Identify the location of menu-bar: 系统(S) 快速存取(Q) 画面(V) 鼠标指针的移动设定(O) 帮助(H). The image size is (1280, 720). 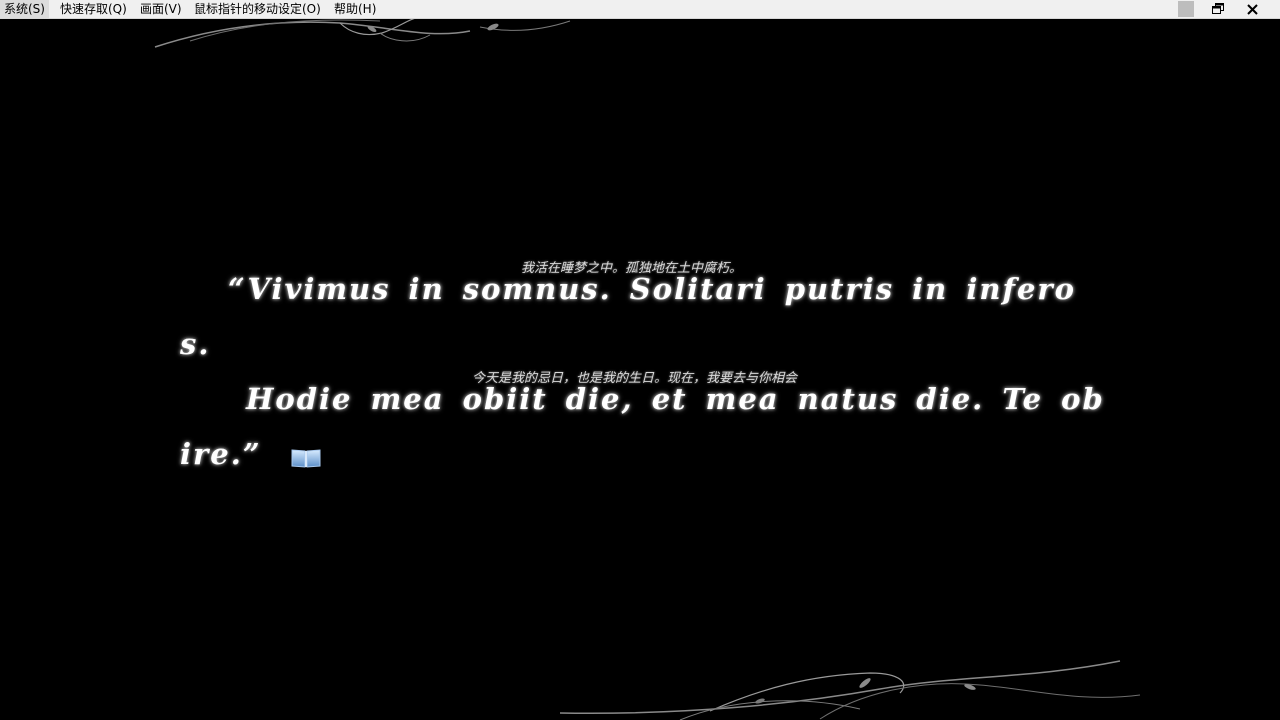
(640, 9).